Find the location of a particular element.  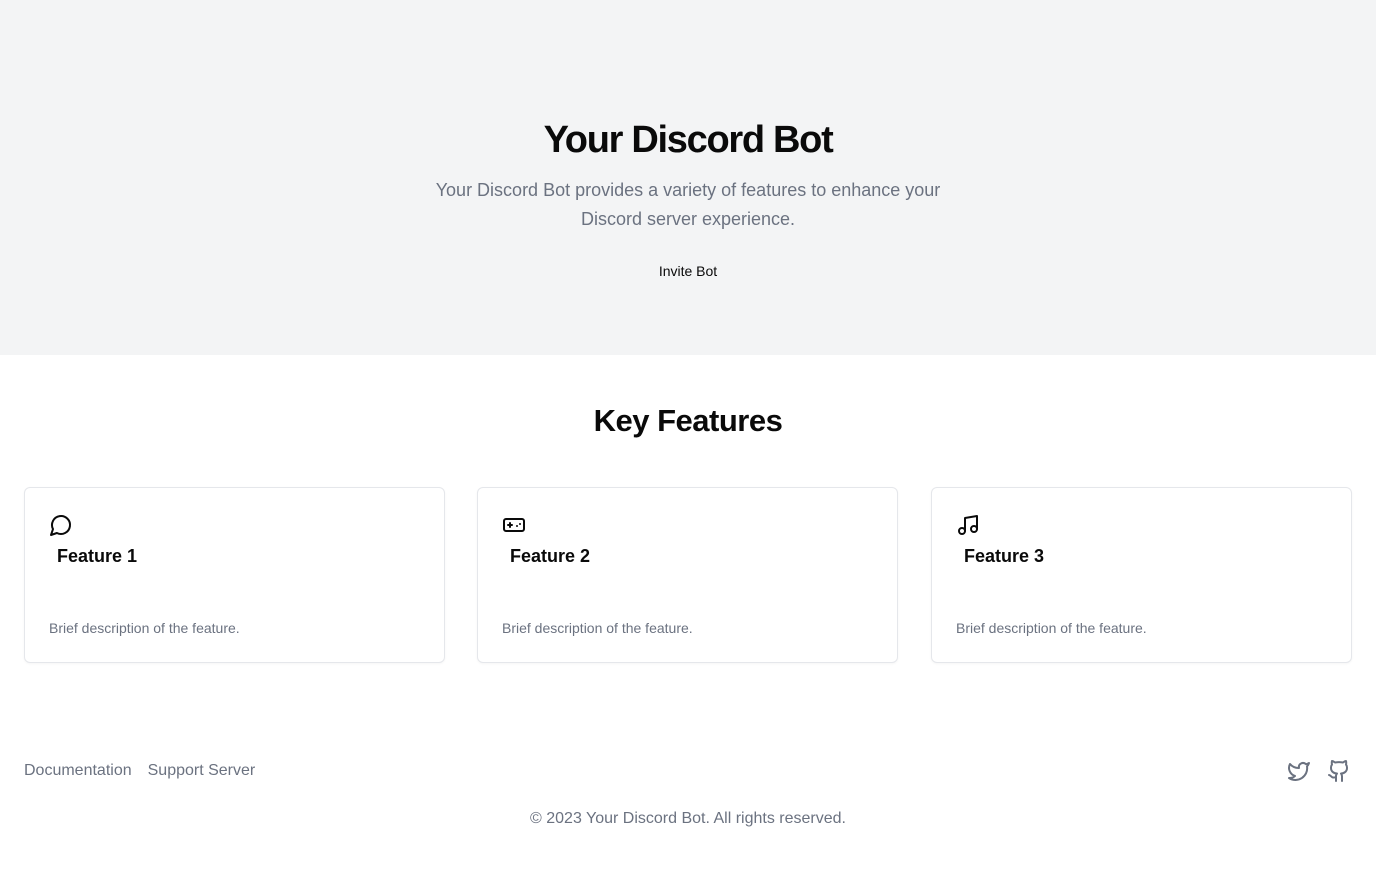

github-icon is located at coordinates (1339, 771).